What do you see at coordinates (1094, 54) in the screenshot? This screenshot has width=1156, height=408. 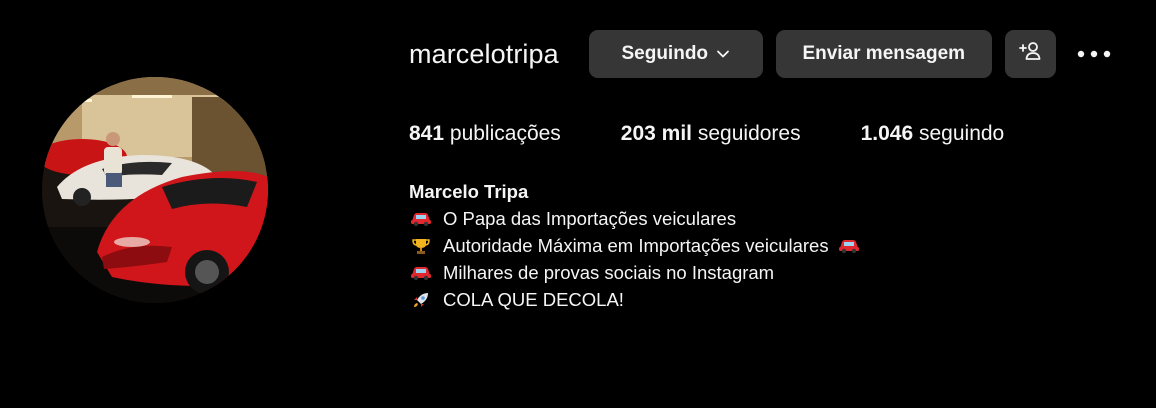 I see `more-dots-icon` at bounding box center [1094, 54].